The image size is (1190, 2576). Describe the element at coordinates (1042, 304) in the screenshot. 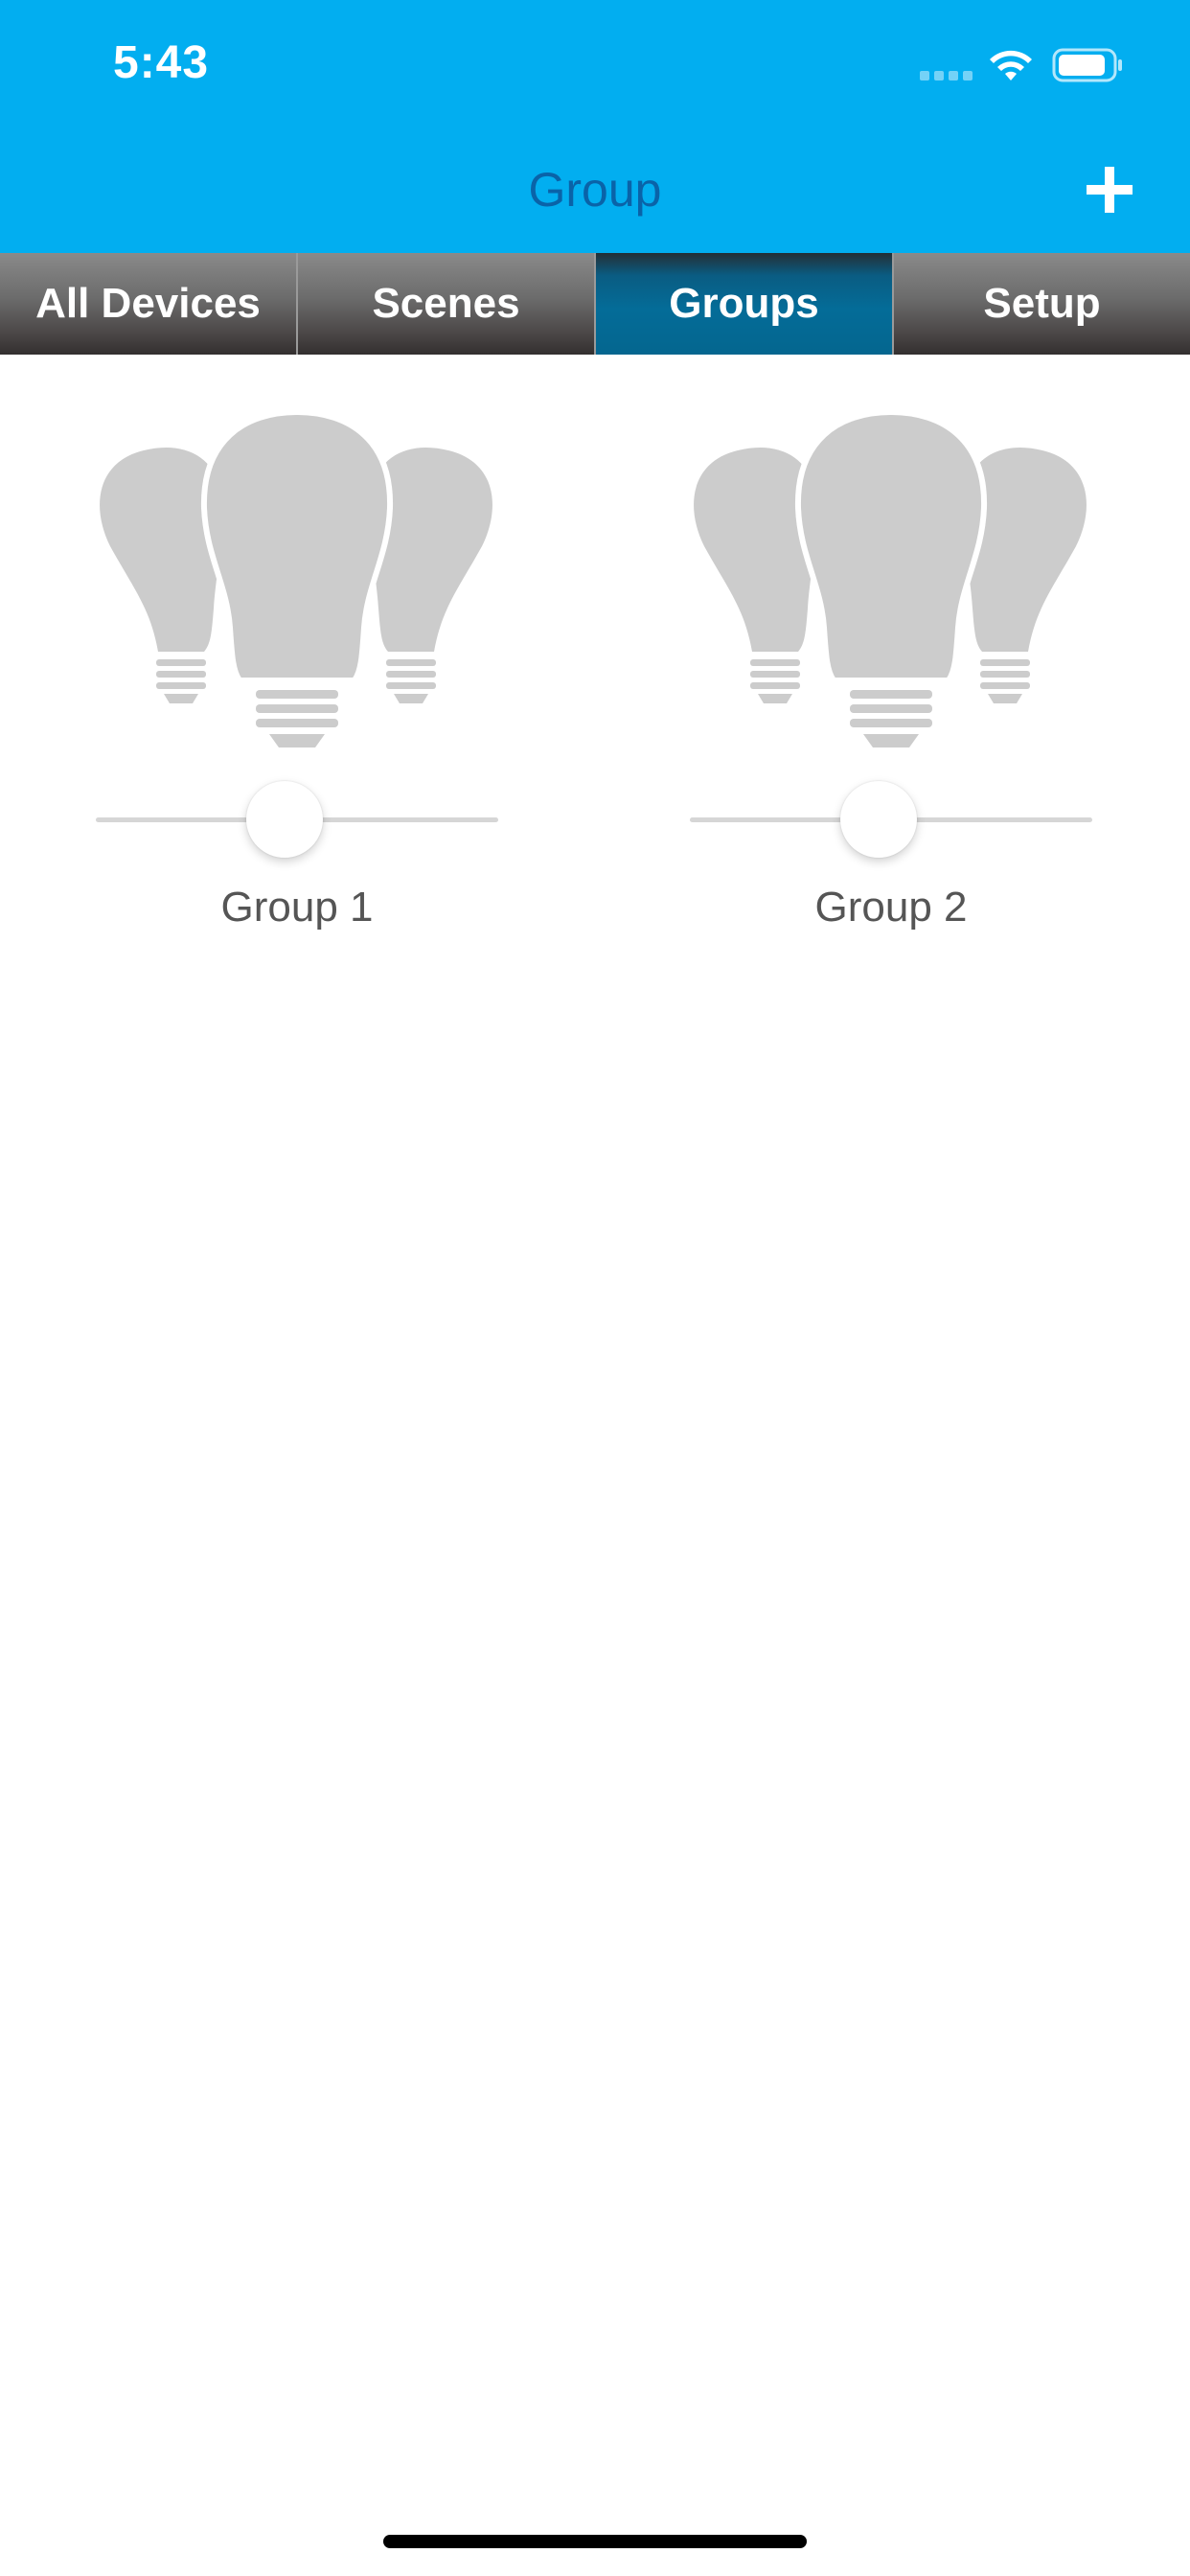

I see `tab-setup: Setup` at that location.